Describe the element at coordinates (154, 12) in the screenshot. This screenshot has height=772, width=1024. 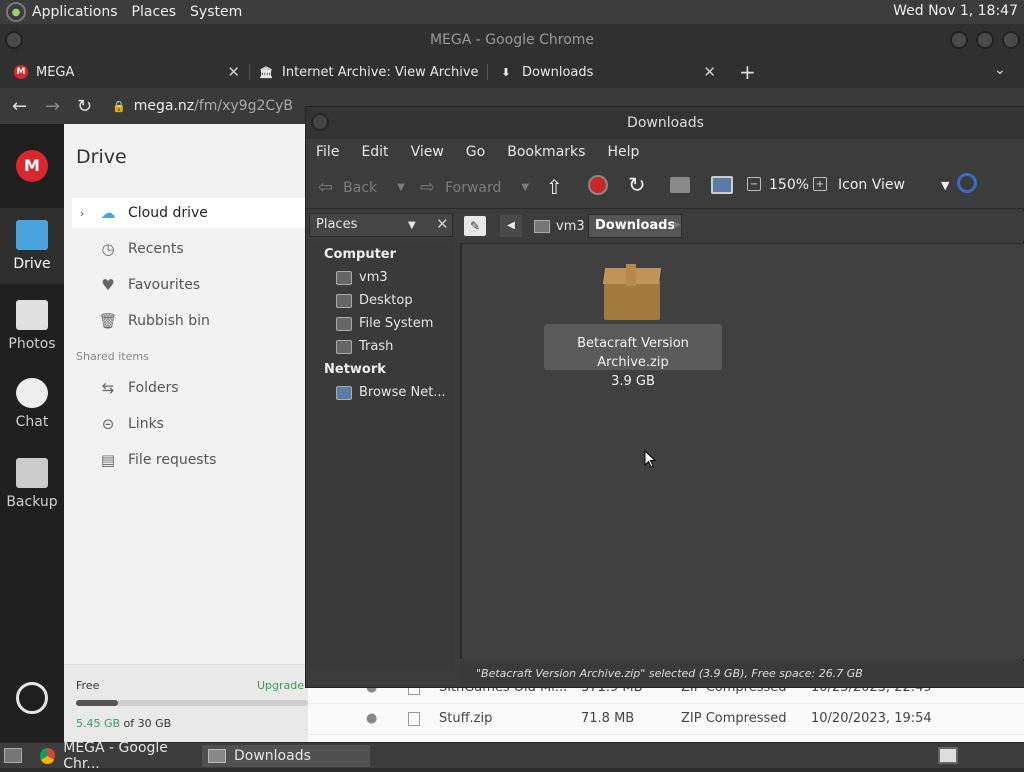
I see `menu-places: Places` at that location.